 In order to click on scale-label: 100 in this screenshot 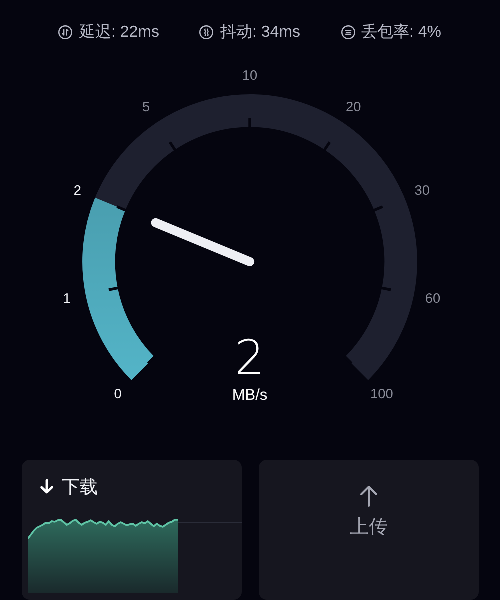, I will do `click(382, 394)`.